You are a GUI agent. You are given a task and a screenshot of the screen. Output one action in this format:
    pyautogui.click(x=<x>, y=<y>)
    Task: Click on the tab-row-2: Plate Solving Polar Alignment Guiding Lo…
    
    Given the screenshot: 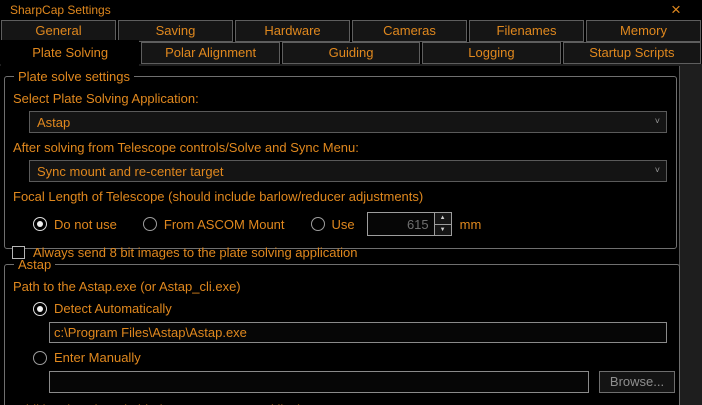 What is the action you would take?
    pyautogui.click(x=351, y=53)
    